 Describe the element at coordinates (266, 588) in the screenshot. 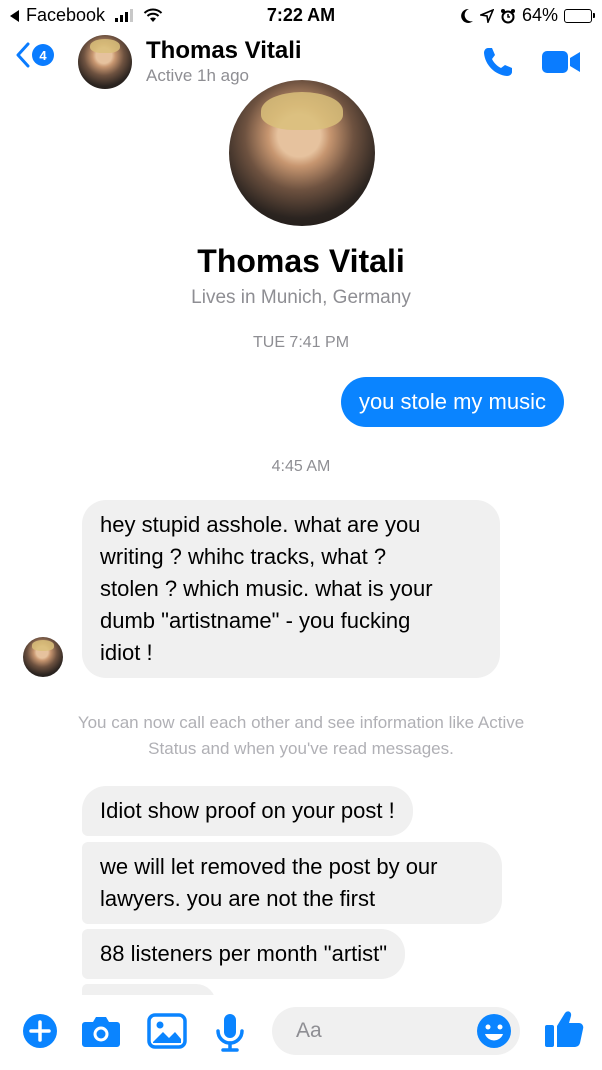

I see `message-line: stolen ? which music. what is your` at that location.